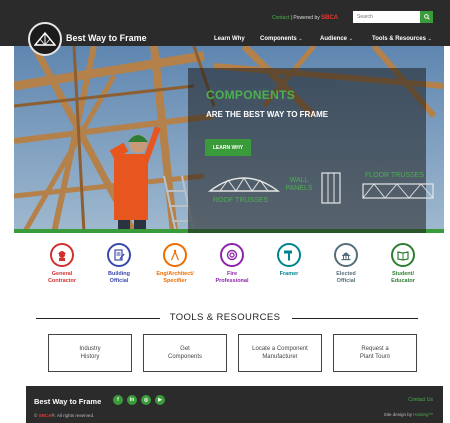 The width and height of the screenshot is (450, 423). I want to click on audience-label: Student/ Educator, so click(403, 278).